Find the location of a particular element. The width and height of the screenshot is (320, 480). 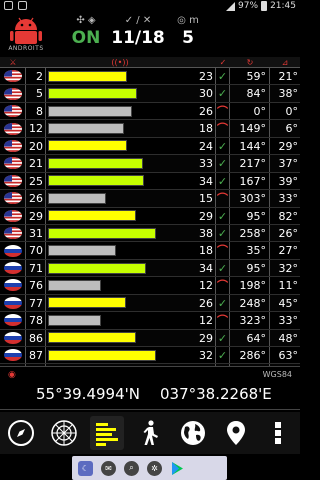

radar-icon is located at coordinates (64, 433).